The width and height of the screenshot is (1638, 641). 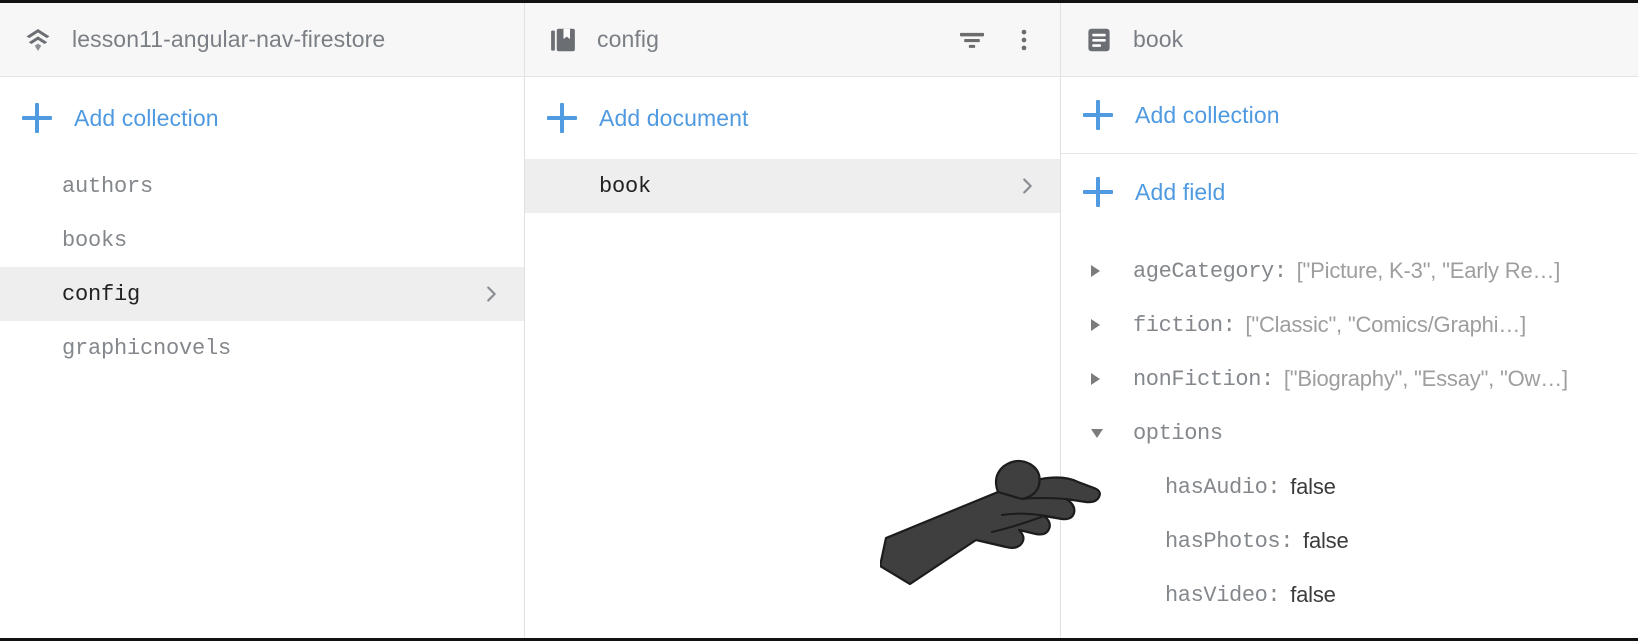 I want to click on field-row-nonFiction: nonFiction: ["Biography", "Essay", "Ow…], so click(x=1349, y=379).